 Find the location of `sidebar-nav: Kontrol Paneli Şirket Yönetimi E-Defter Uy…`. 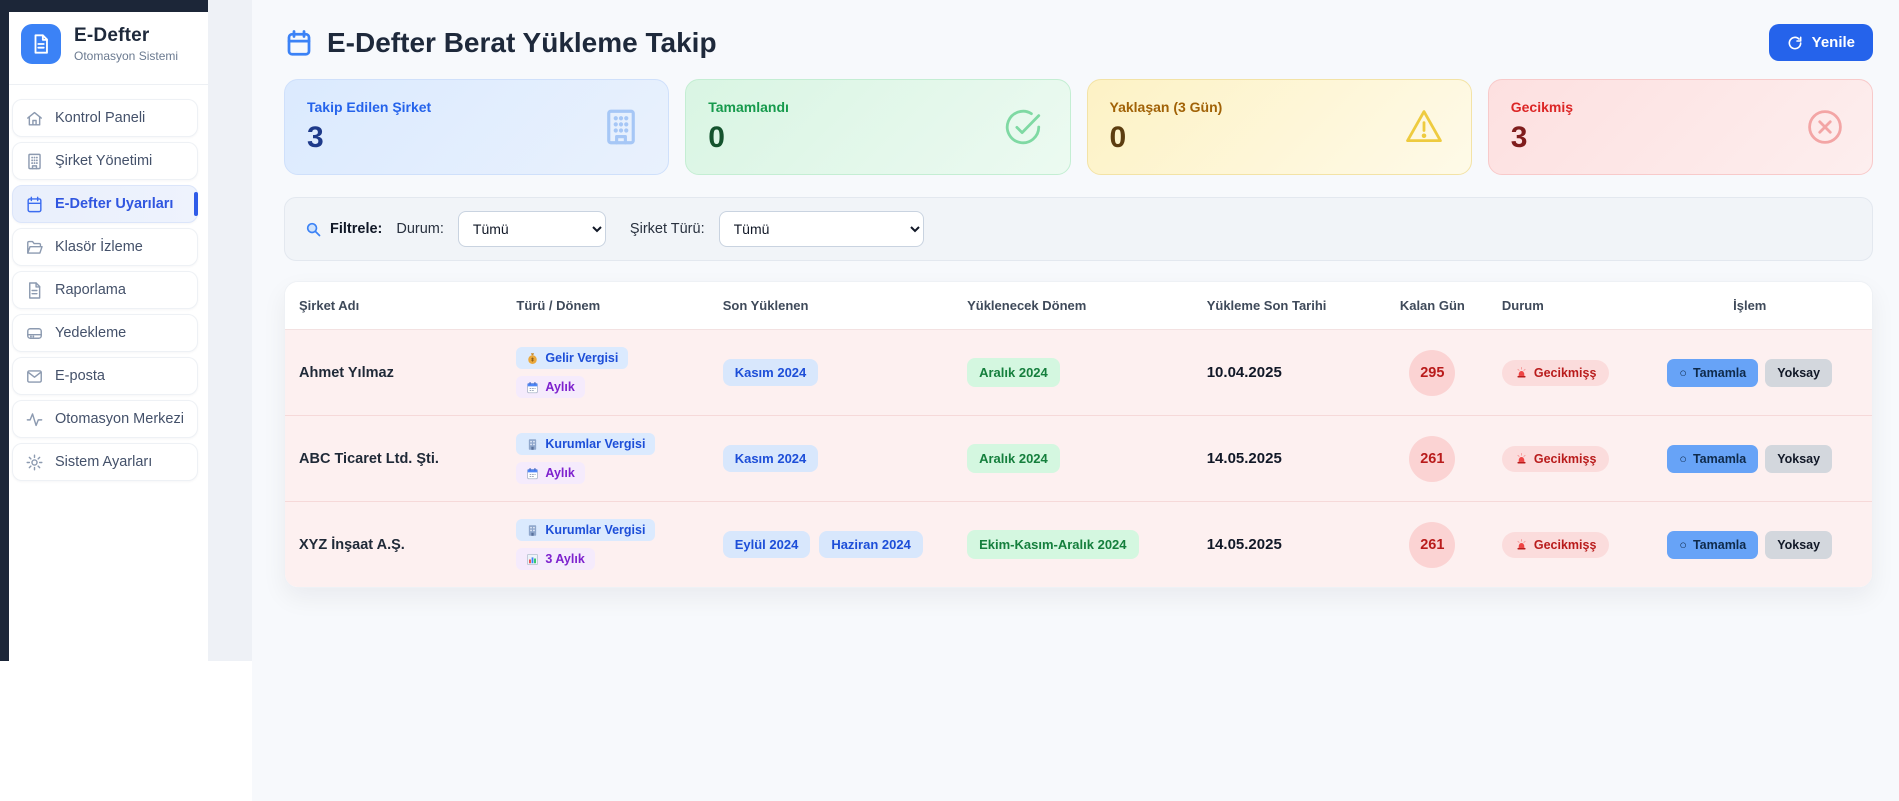

sidebar-nav: Kontrol Paneli Şirket Yönetimi E-Defter Uy… is located at coordinates (104, 283).